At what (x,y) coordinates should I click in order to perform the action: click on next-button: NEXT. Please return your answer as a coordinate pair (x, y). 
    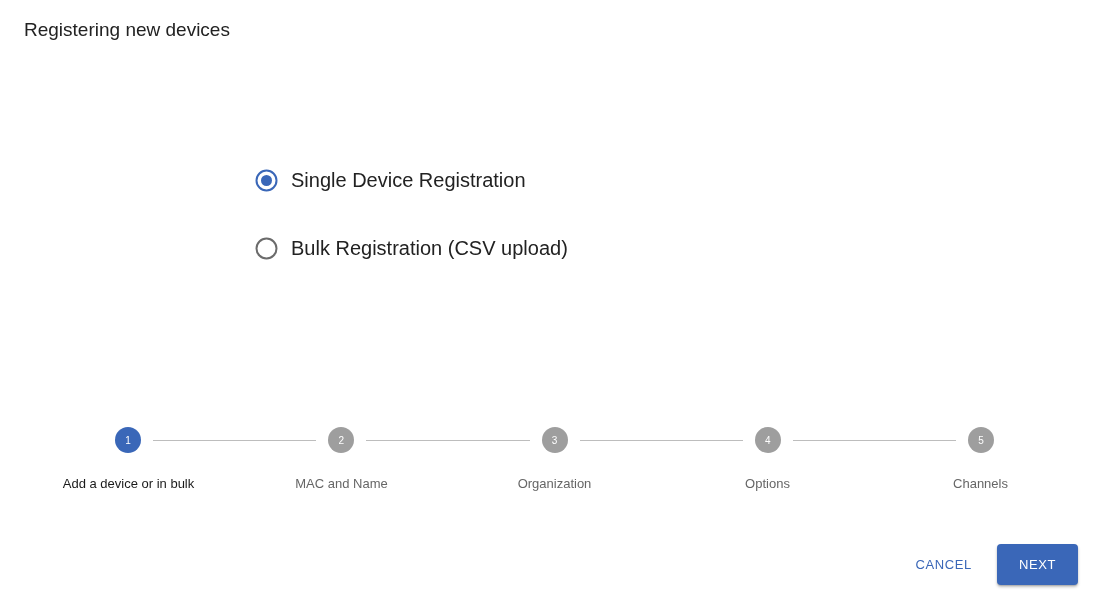
    Looking at the image, I should click on (1037, 564).